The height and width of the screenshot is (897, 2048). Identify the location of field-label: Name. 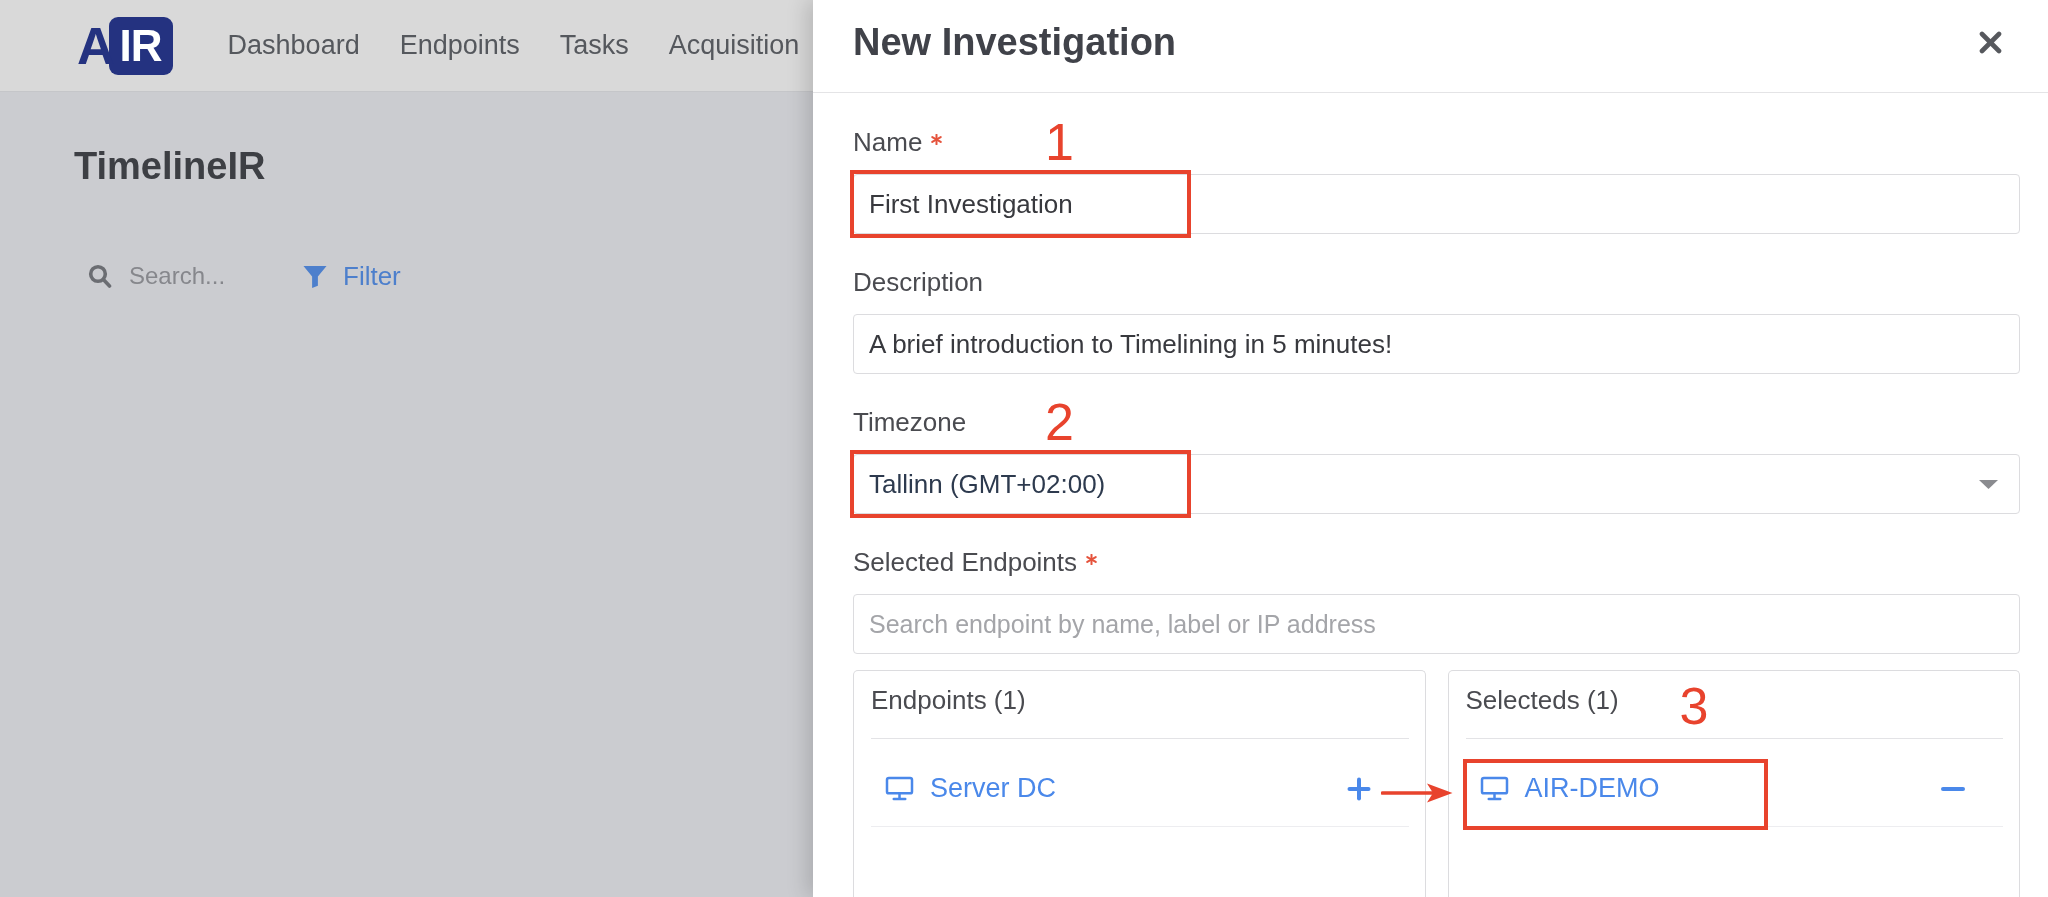
(888, 142).